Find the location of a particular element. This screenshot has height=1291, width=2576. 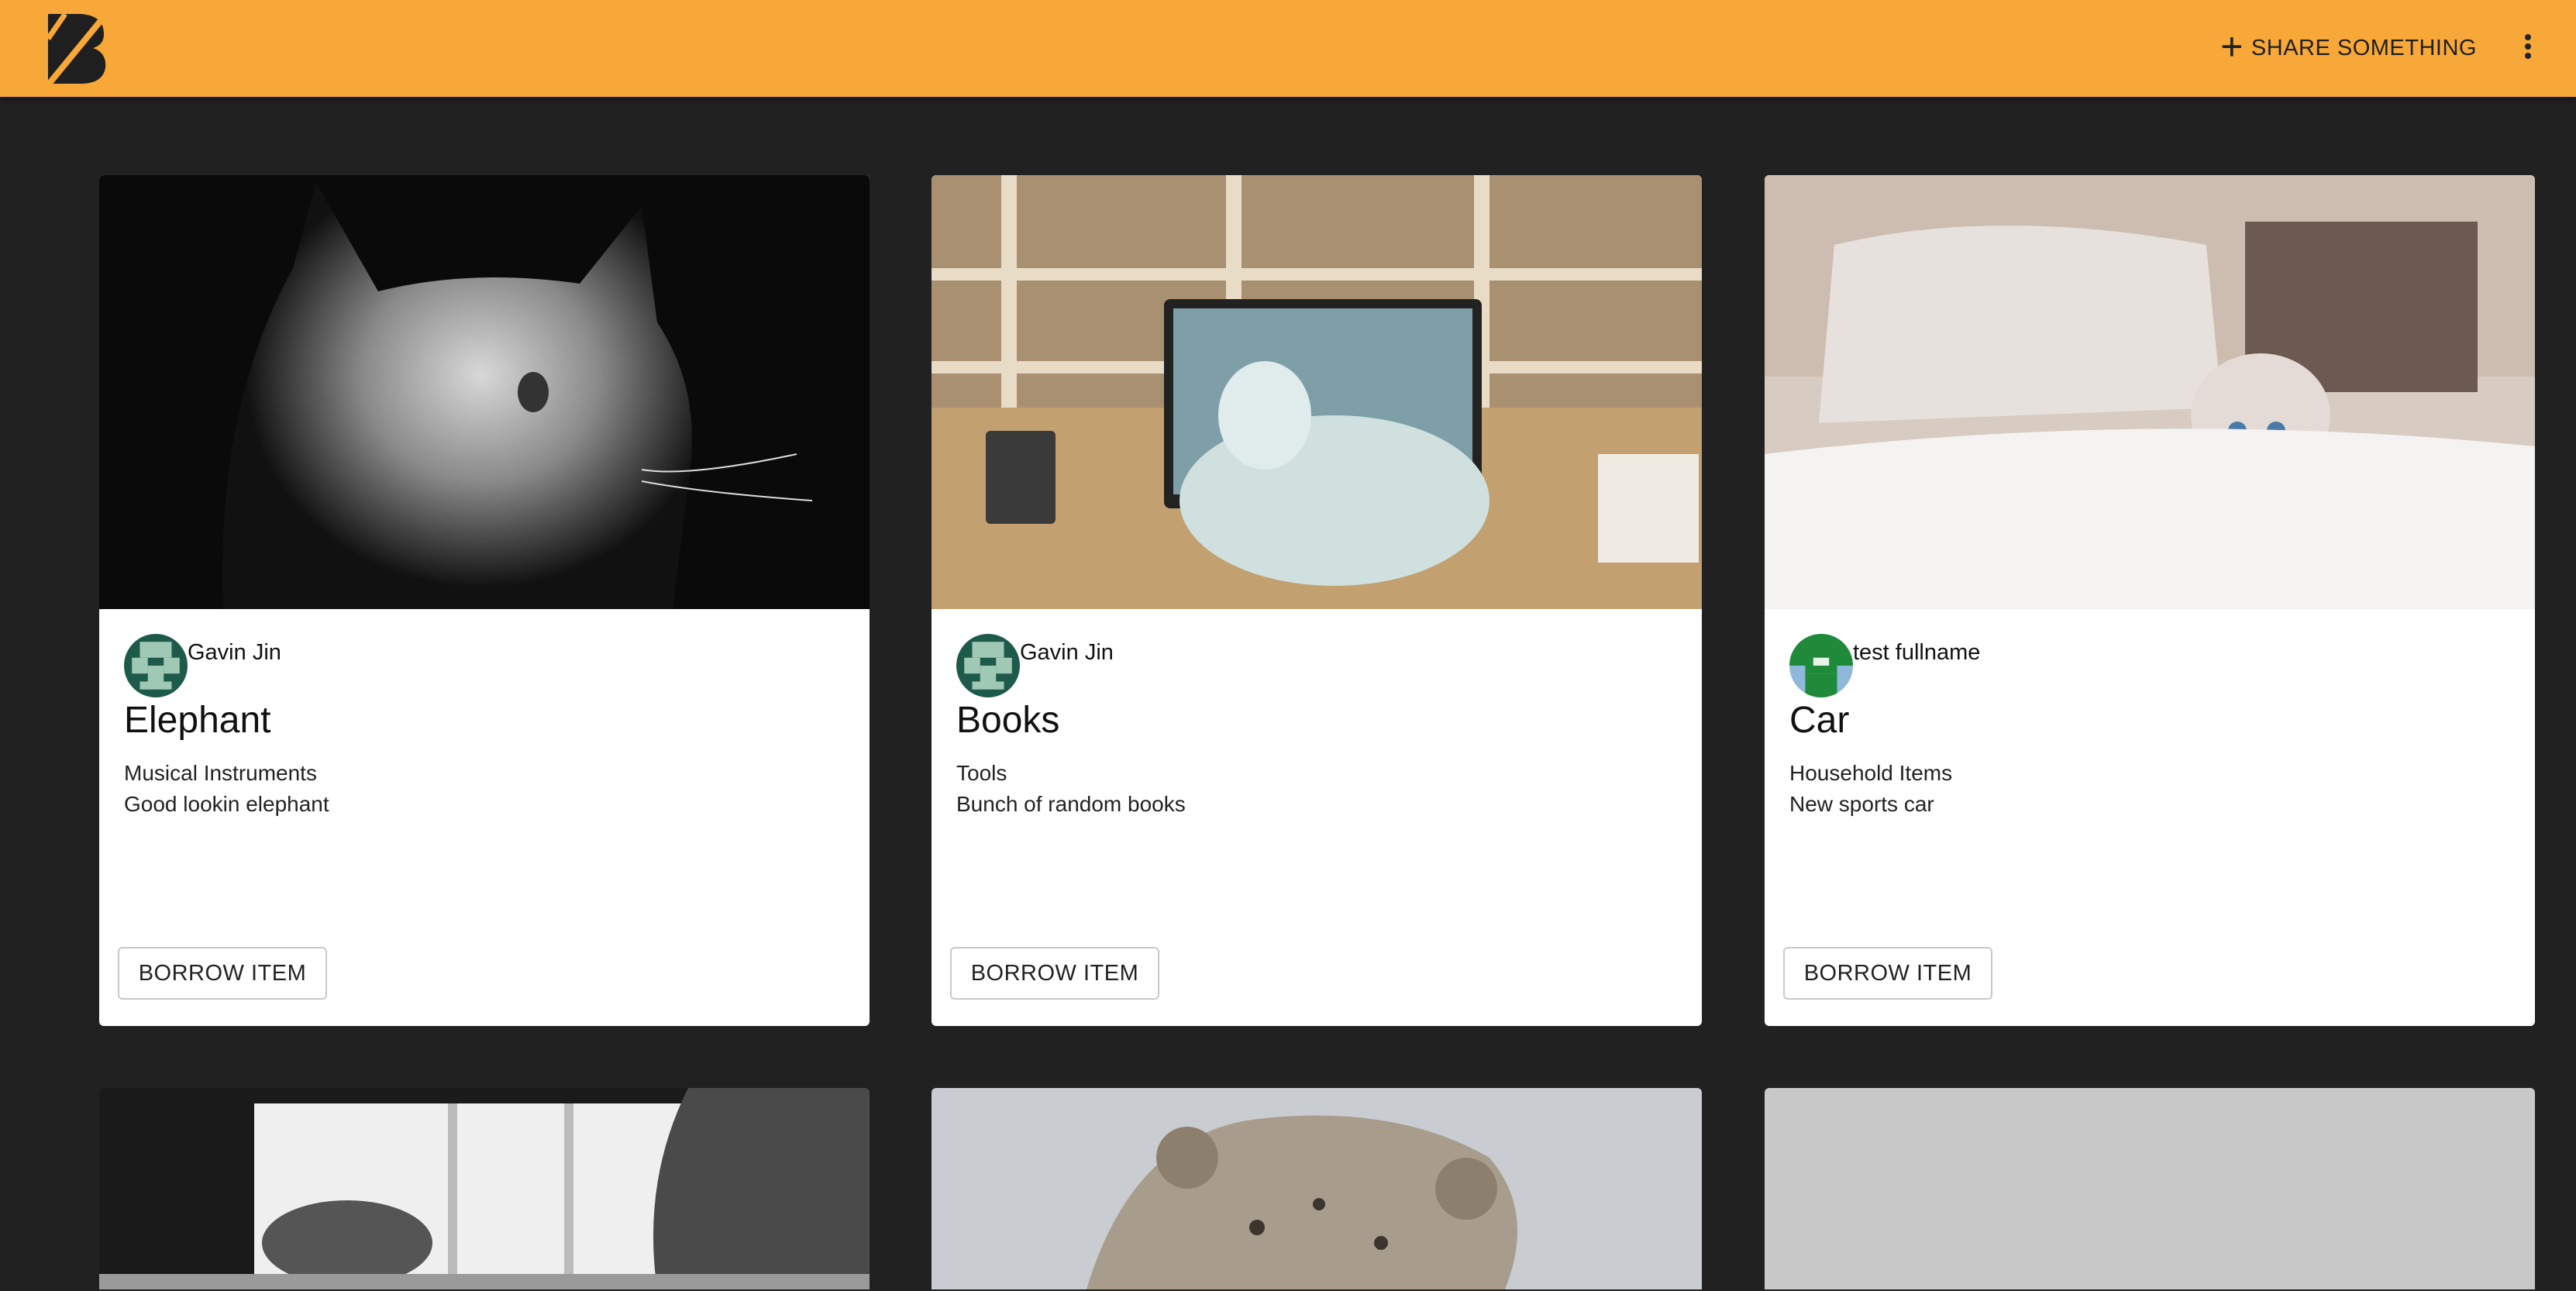

item-owner: test fullname is located at coordinates (1884, 665).